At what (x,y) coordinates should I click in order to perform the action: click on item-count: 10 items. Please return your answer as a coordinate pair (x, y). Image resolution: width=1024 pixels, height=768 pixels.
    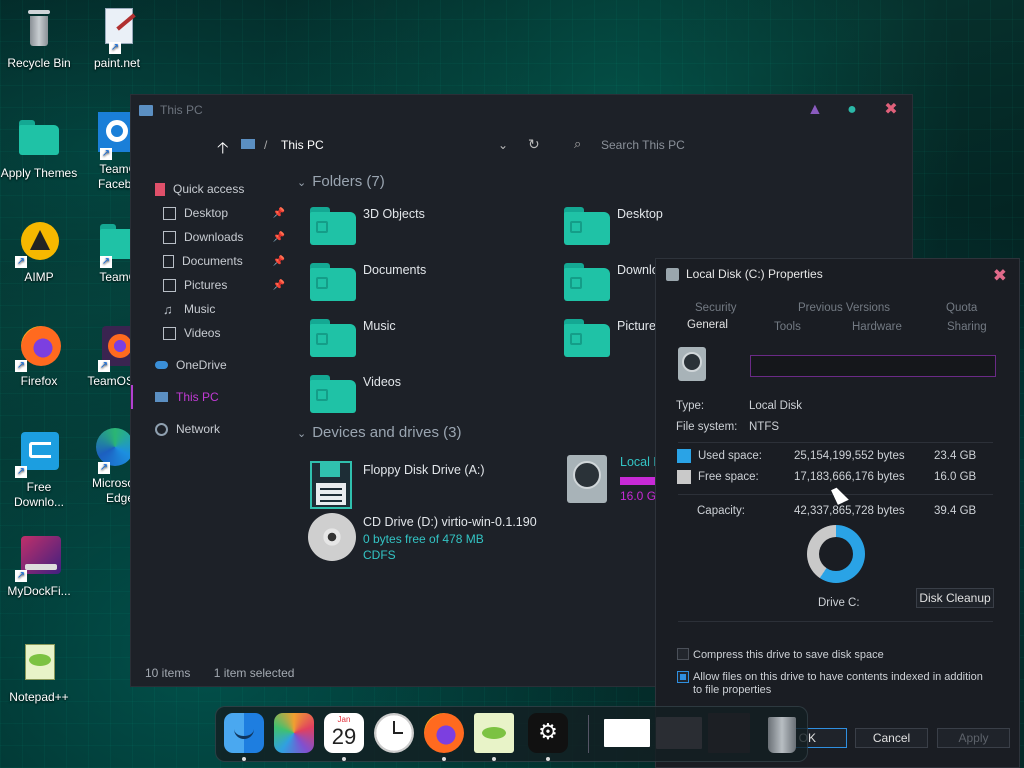
    Looking at the image, I should click on (168, 673).